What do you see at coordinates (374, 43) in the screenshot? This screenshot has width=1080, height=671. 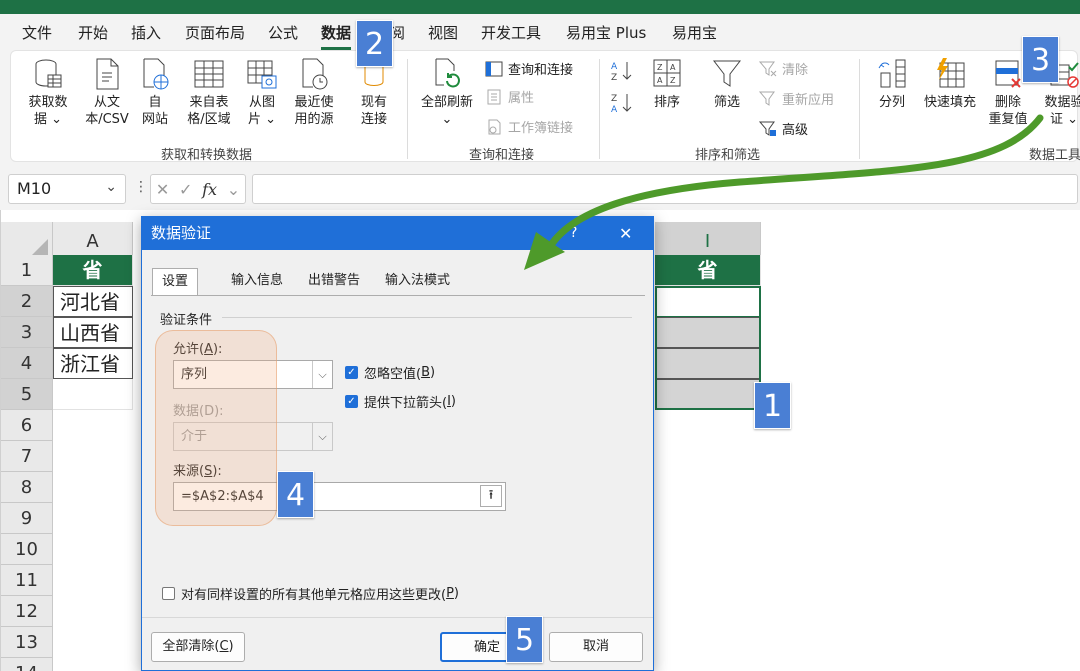 I see `step-badge-2: 2` at bounding box center [374, 43].